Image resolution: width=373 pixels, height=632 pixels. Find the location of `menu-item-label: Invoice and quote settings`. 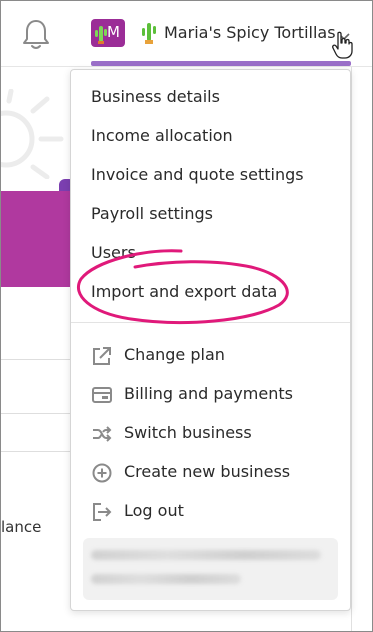

menu-item-label: Invoice and quote settings is located at coordinates (197, 174).